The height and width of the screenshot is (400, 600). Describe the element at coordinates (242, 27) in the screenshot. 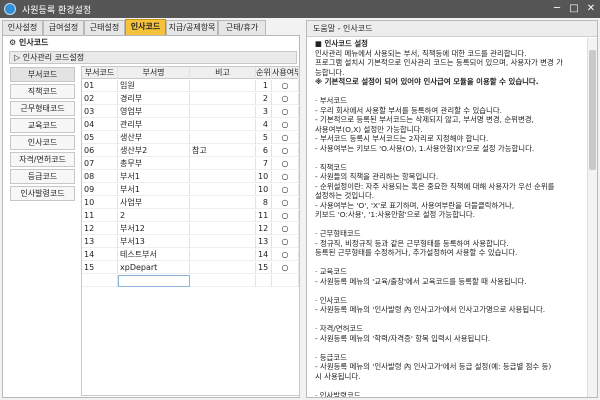

I see `tab-attendance-leave: 근태/휴가` at that location.